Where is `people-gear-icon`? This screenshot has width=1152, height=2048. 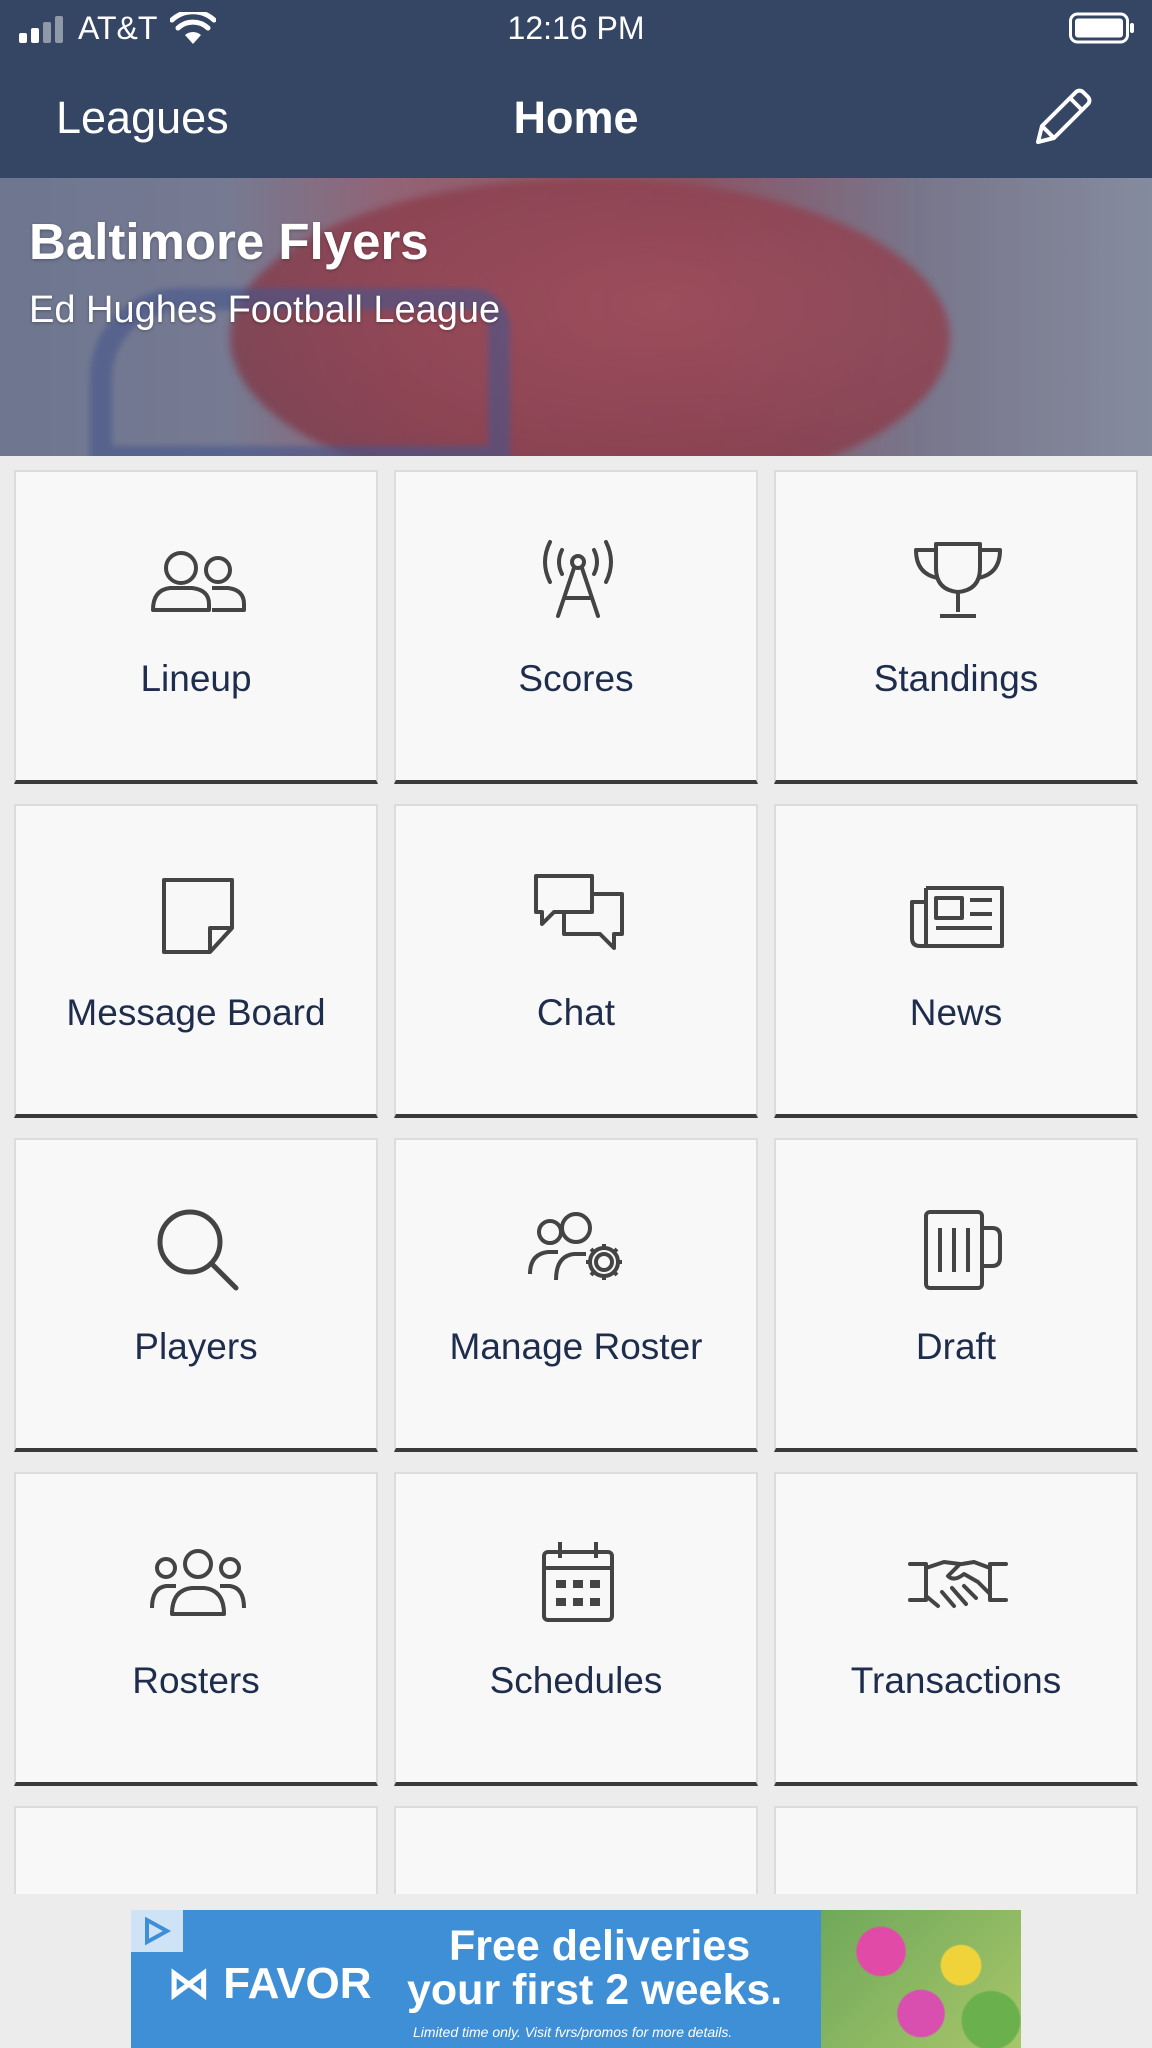 people-gear-icon is located at coordinates (575, 1246).